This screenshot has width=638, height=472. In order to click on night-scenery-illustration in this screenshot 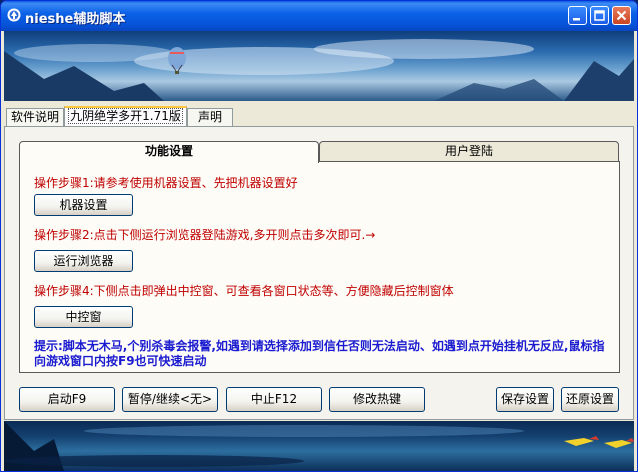, I will do `click(319, 446)`.